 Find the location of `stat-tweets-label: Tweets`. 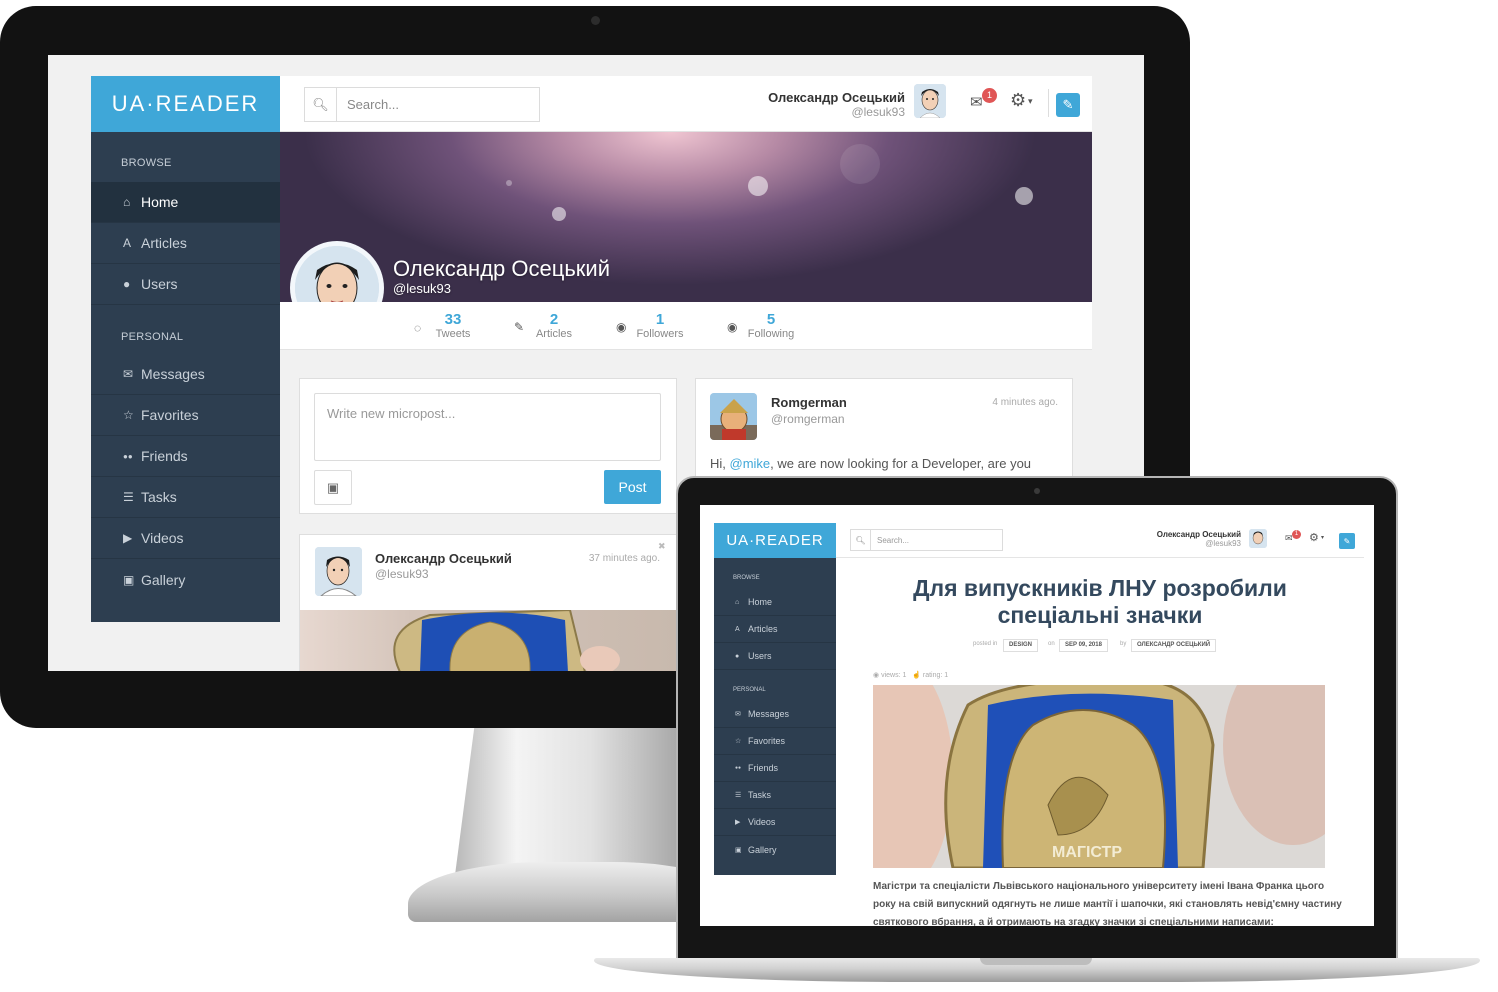

stat-tweets-label: Tweets is located at coordinates (453, 334).